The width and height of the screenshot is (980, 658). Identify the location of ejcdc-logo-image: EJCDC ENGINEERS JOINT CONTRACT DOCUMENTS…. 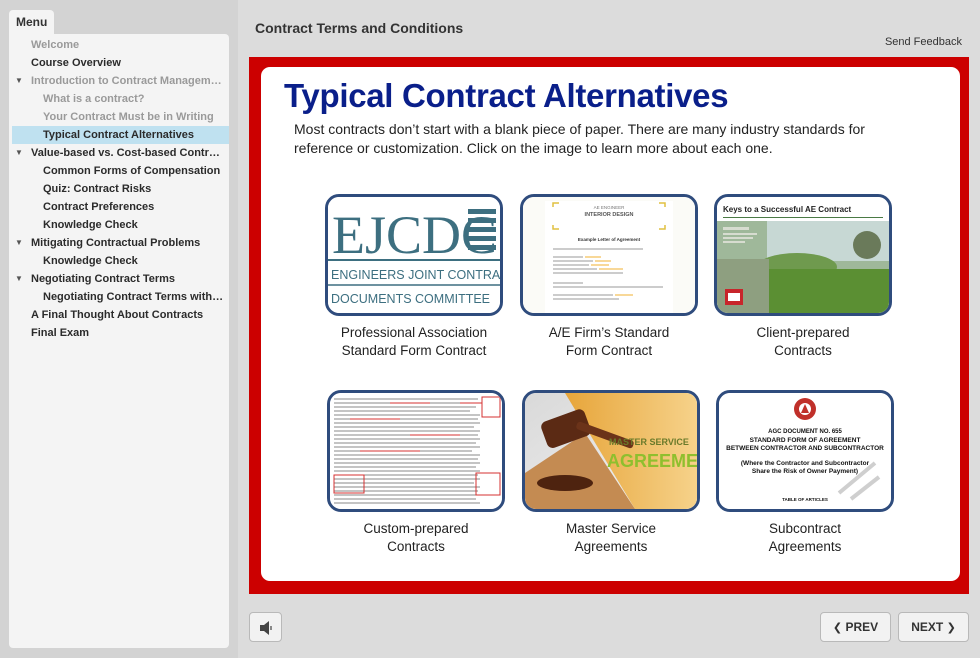
(414, 255).